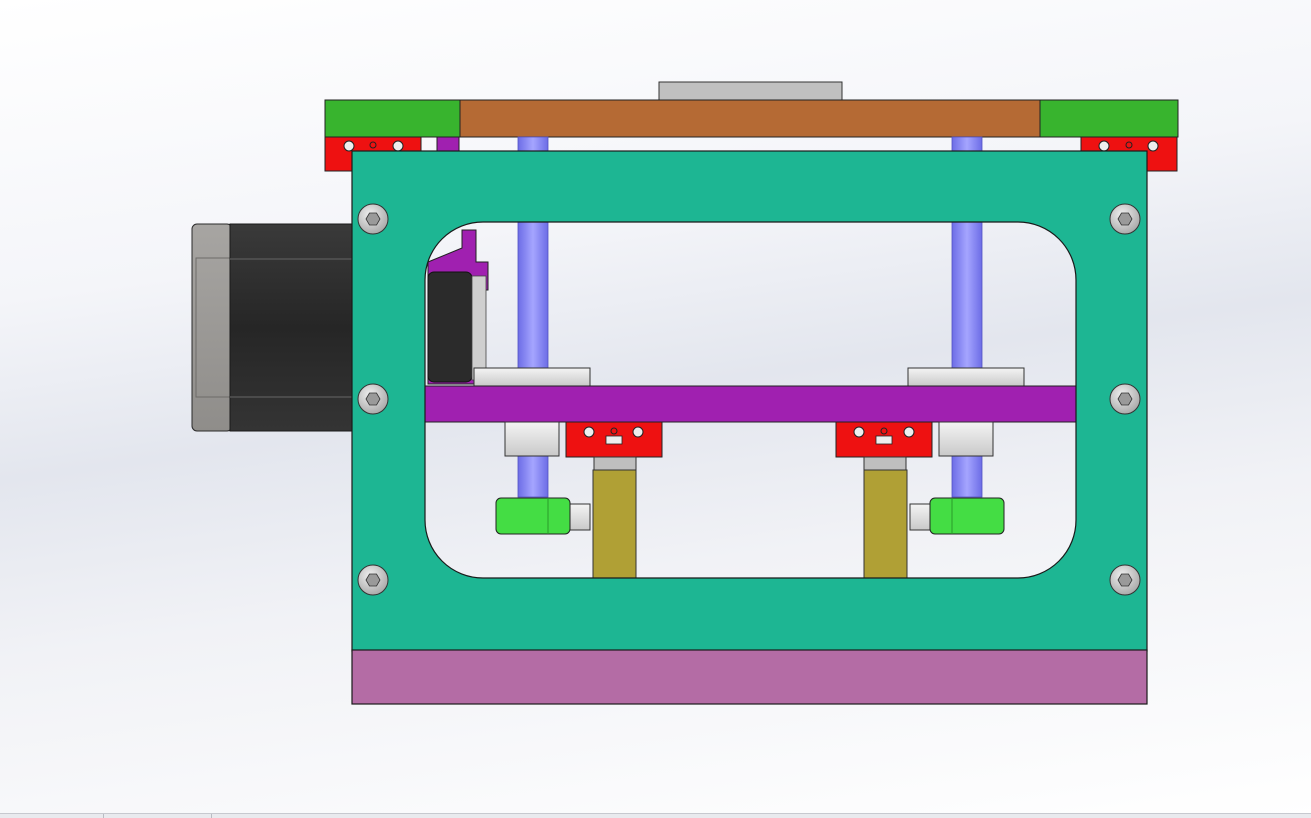 This screenshot has width=1311, height=818. Describe the element at coordinates (750, 92) in the screenshot. I see `top-cap` at that location.